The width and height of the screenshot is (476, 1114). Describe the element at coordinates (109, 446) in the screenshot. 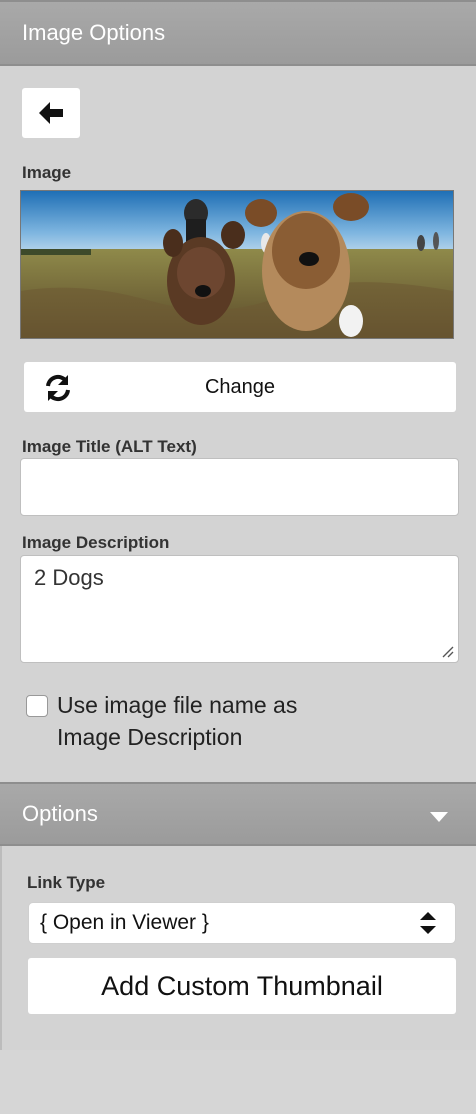

I see `image-title-label: Image Title (ALT Text)` at that location.